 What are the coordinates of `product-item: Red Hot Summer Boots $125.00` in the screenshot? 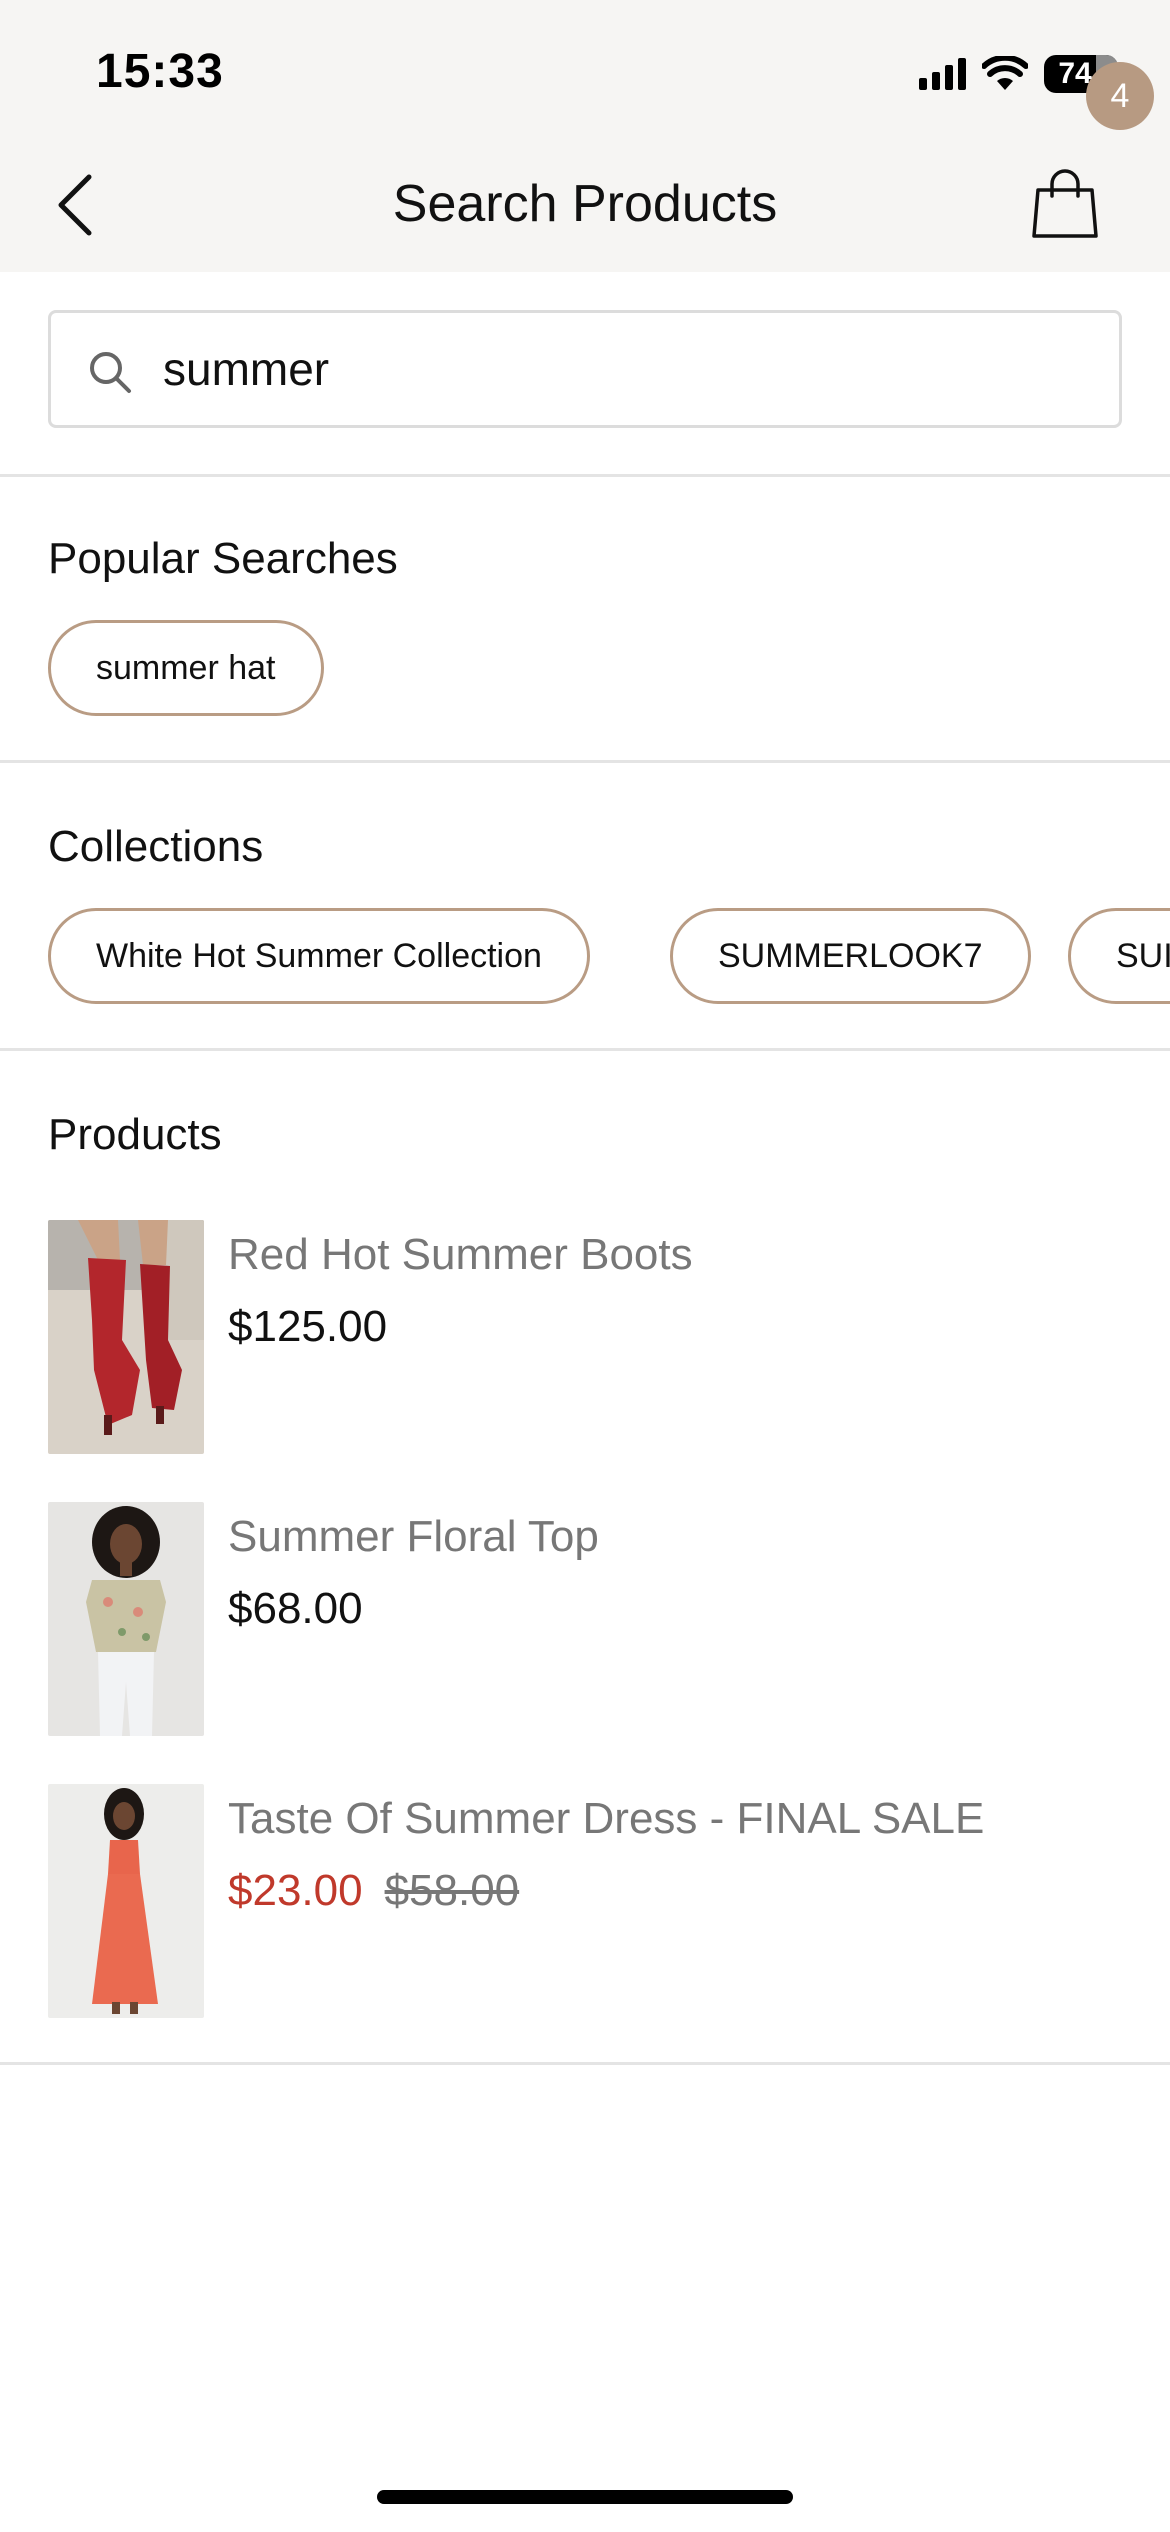 It's located at (585, 1337).